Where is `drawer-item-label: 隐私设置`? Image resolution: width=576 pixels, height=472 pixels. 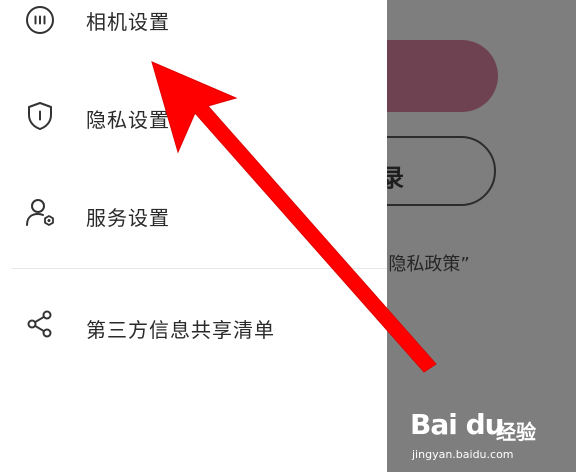 drawer-item-label: 隐私设置 is located at coordinates (128, 120).